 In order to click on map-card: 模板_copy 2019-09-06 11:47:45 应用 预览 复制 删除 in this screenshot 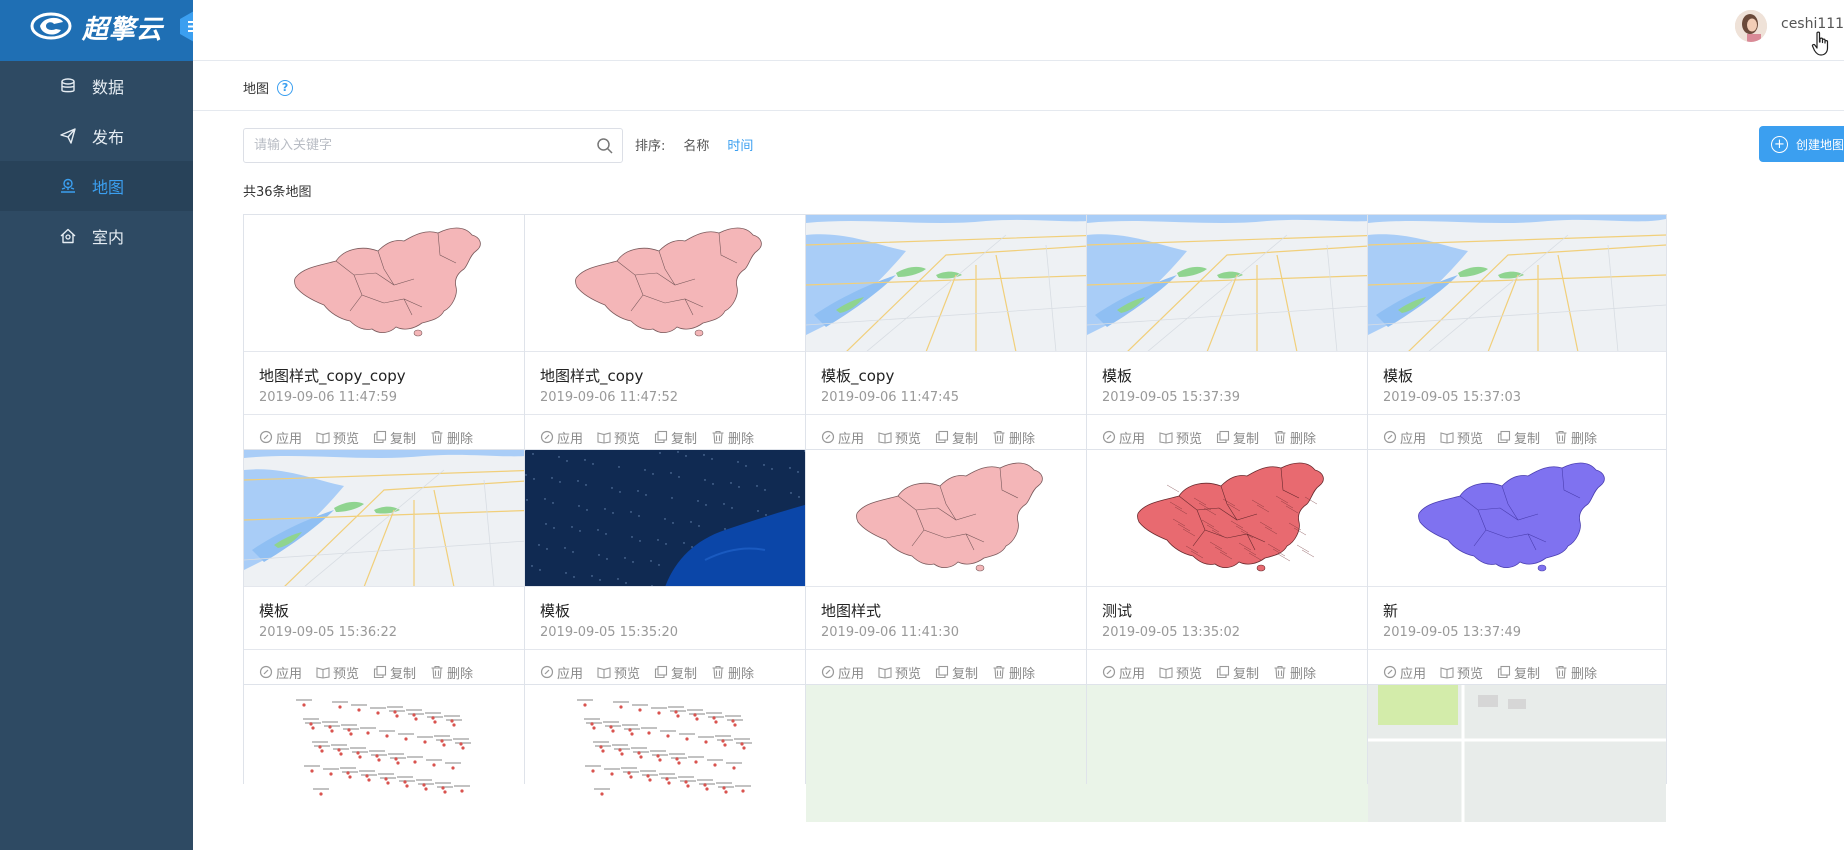, I will do `click(955, 336)`.